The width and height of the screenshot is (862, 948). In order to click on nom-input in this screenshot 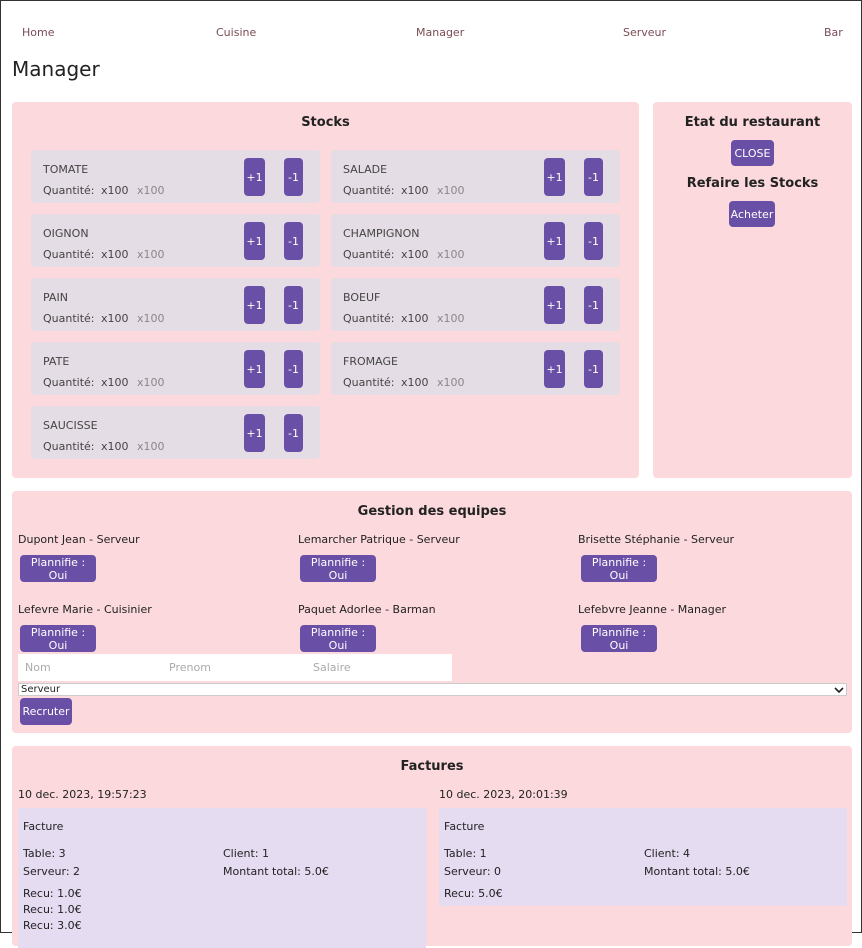, I will do `click(93, 667)`.